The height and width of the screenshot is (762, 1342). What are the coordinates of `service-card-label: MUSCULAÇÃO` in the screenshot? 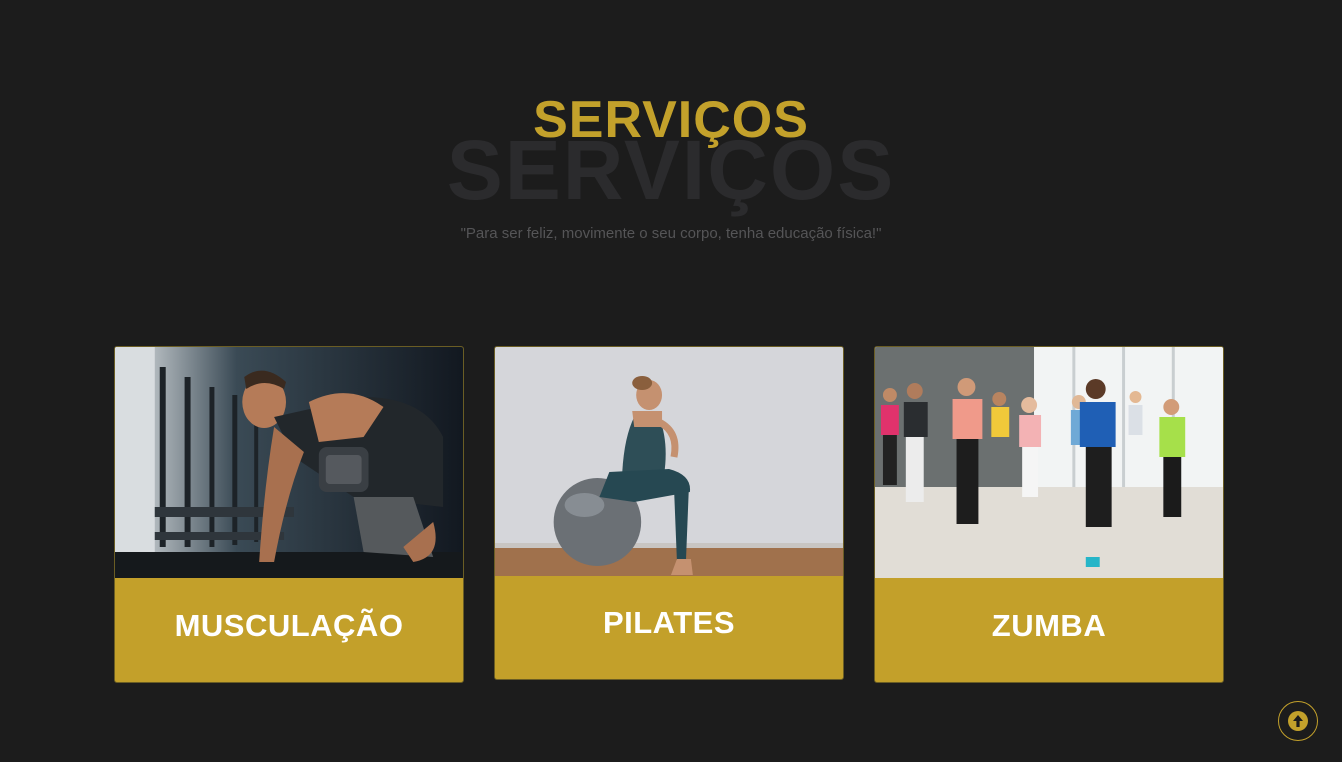 It's located at (289, 625).